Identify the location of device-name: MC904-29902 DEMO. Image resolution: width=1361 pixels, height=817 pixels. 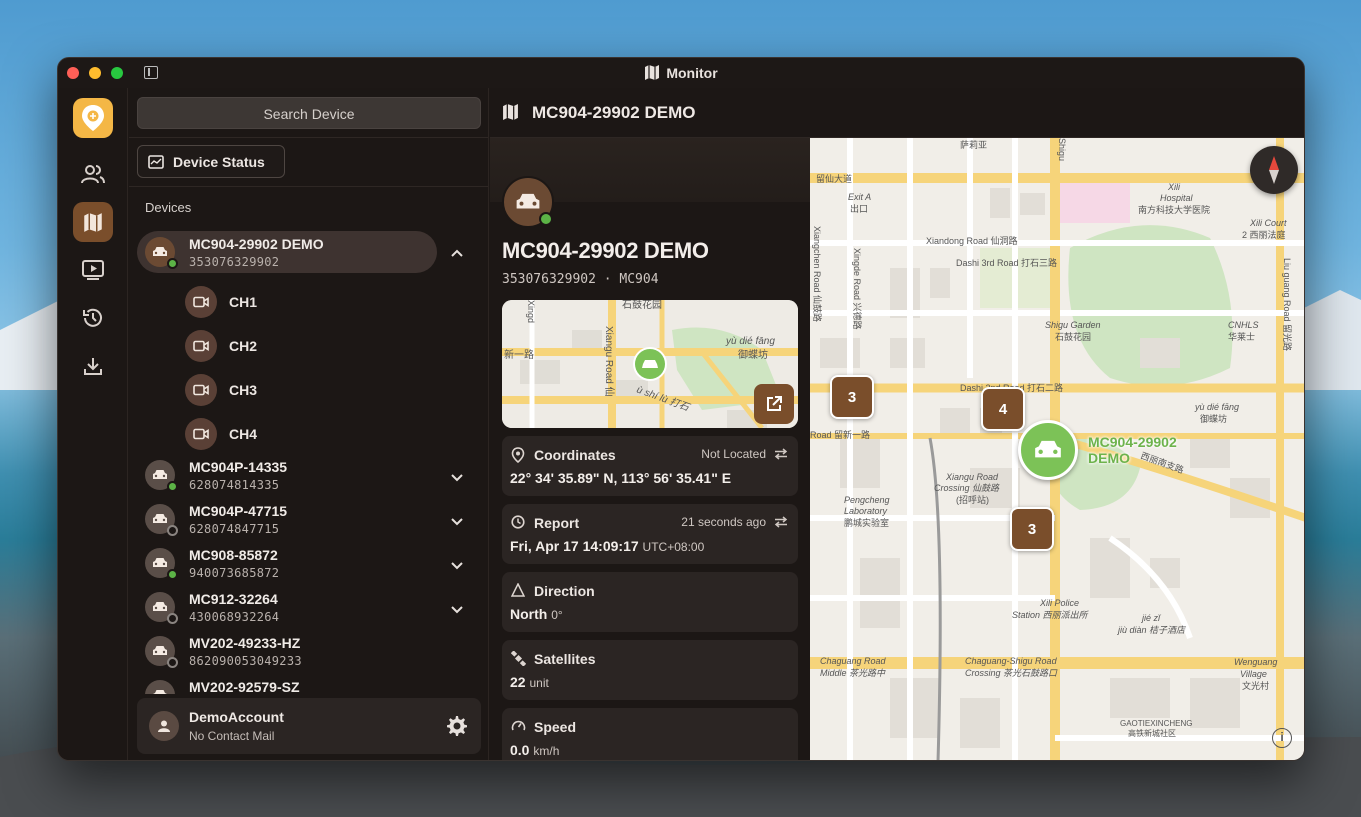
(256, 244).